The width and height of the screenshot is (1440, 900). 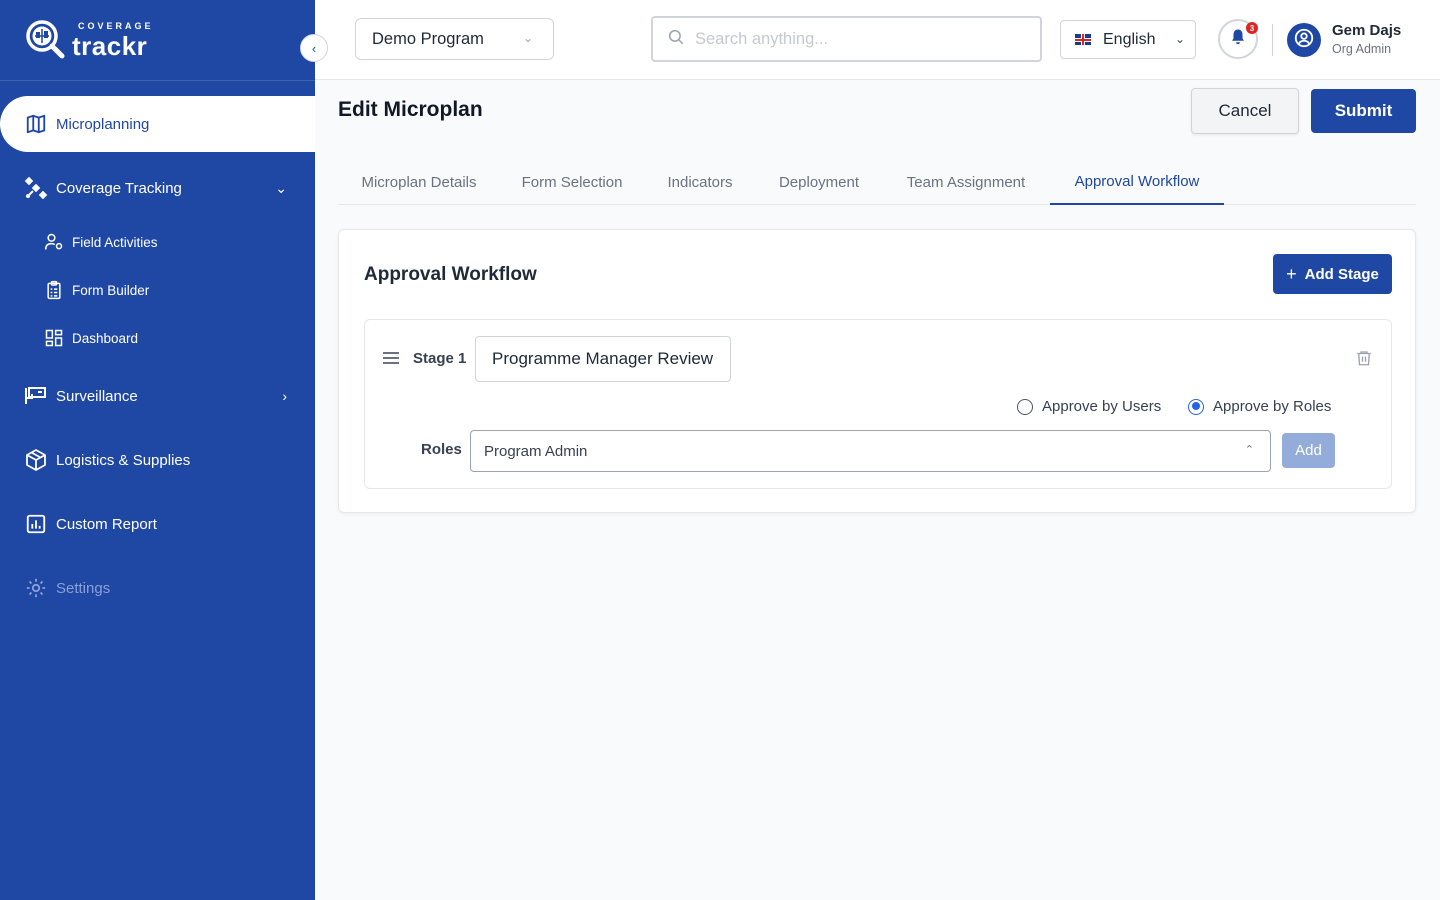 What do you see at coordinates (54, 242) in the screenshot?
I see `user-gear-icon` at bounding box center [54, 242].